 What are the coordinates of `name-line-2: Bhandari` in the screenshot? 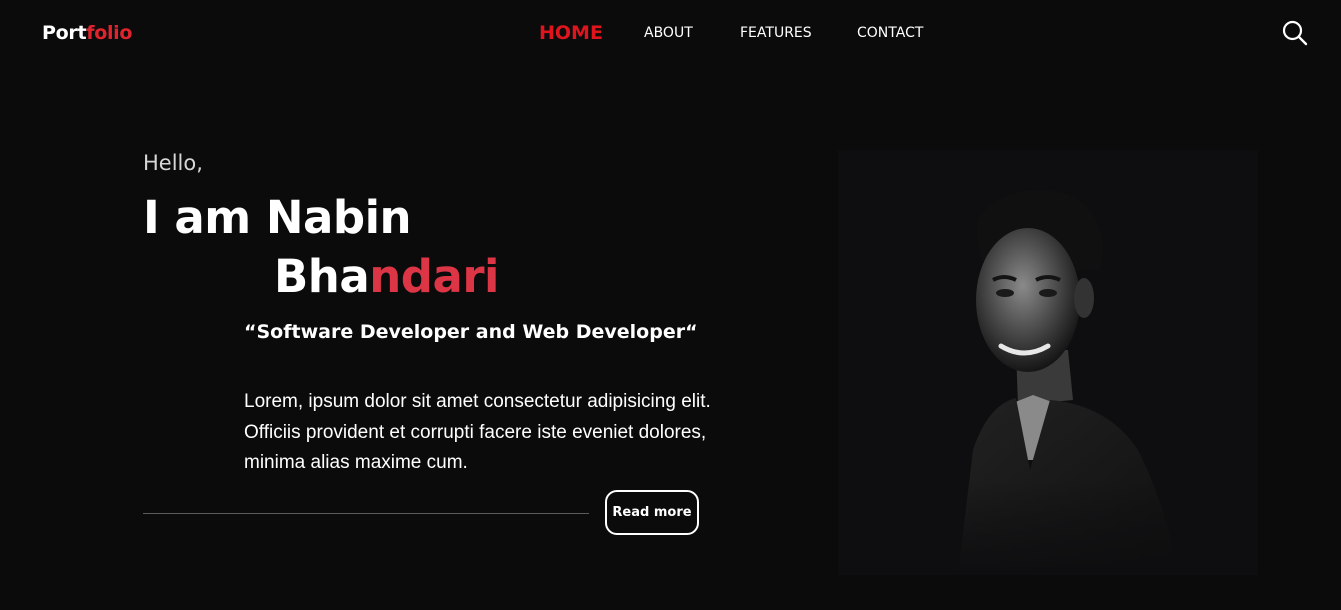 It's located at (386, 276).